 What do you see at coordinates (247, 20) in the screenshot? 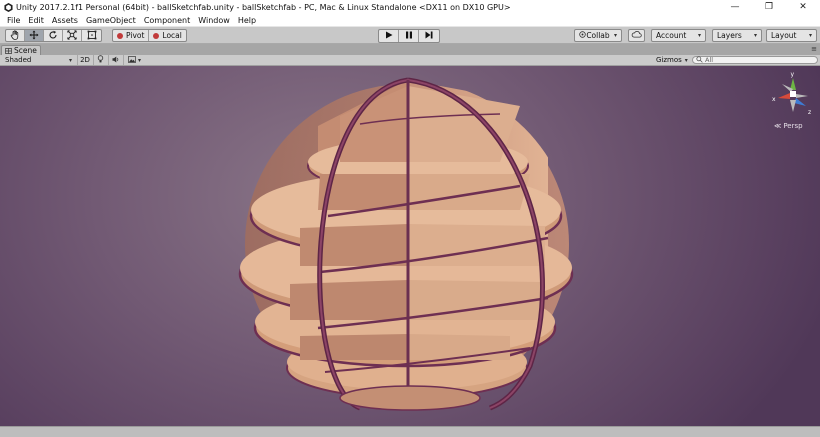
I see `menu-help: Help` at bounding box center [247, 20].